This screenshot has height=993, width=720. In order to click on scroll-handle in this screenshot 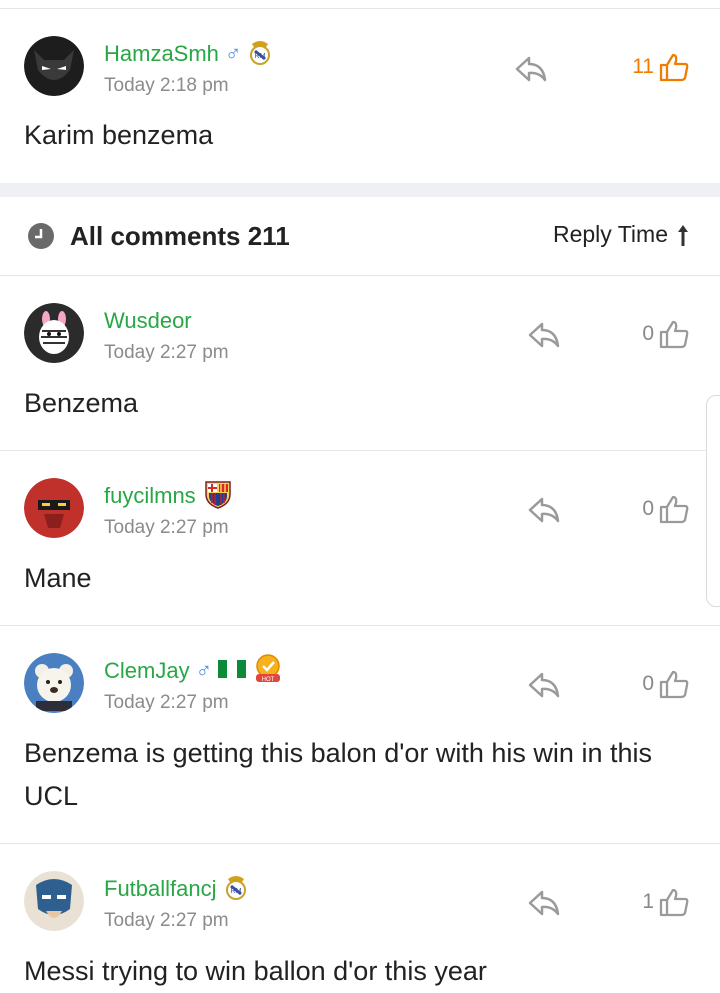, I will do `click(713, 501)`.